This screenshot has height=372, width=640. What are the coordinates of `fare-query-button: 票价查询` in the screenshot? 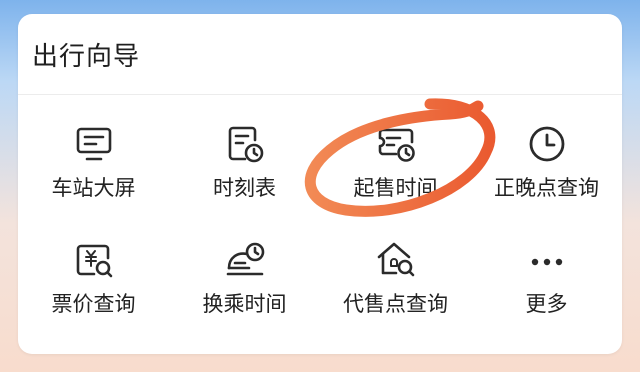 It's located at (93, 290).